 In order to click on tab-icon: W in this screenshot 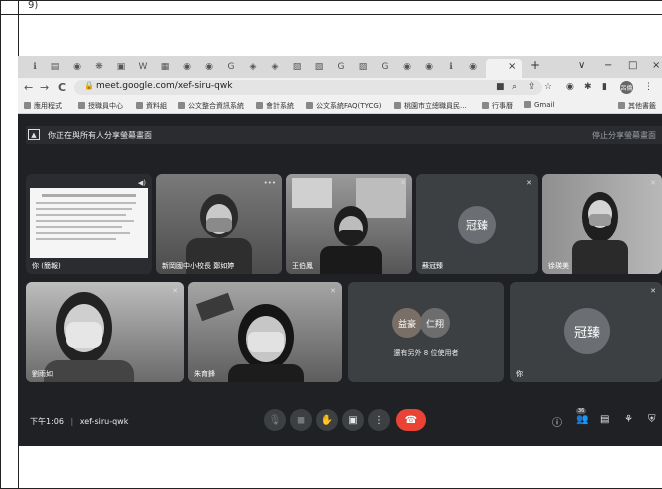, I will do `click(143, 67)`.